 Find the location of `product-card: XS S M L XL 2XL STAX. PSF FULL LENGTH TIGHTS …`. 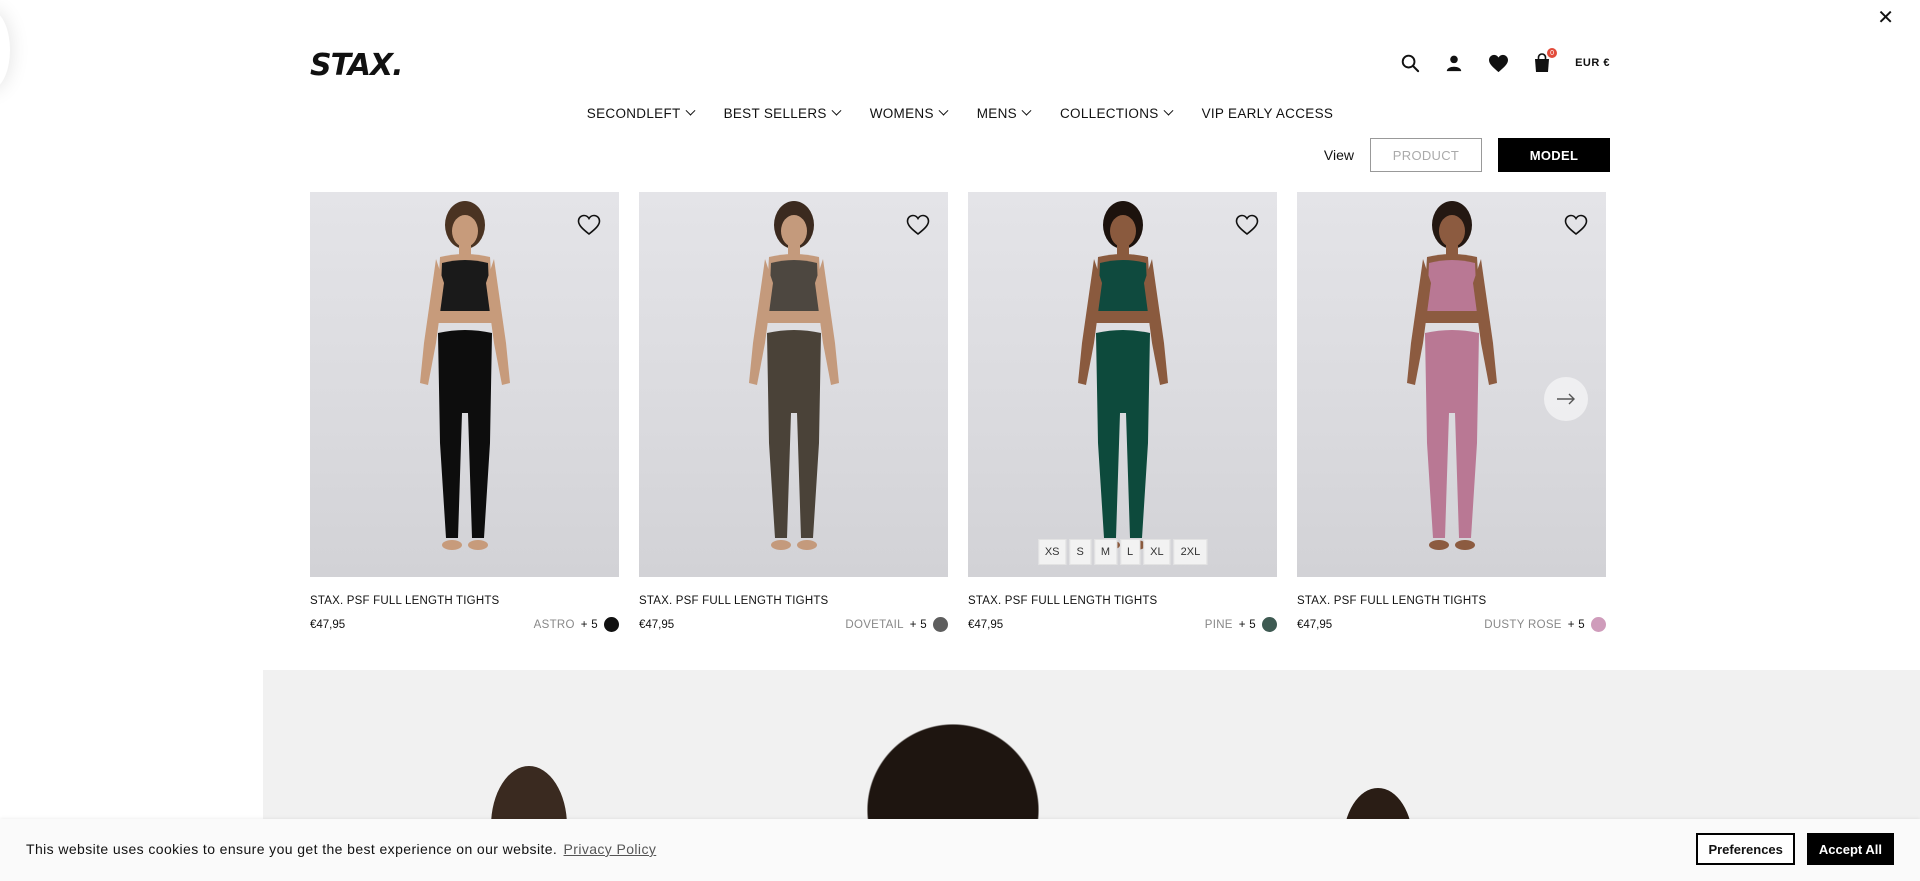

product-card: XS S M L XL 2XL STAX. PSF FULL LENGTH TIGHTS … is located at coordinates (1122, 412).